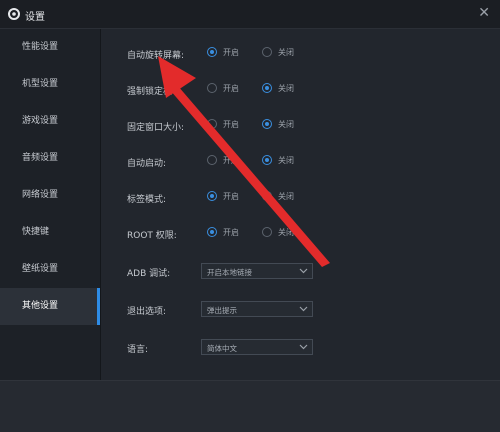 This screenshot has width=500, height=432. What do you see at coordinates (300, 90) in the screenshot?
I see `setting-row-force-lock: 强制锁定横 开启 关闭` at bounding box center [300, 90].